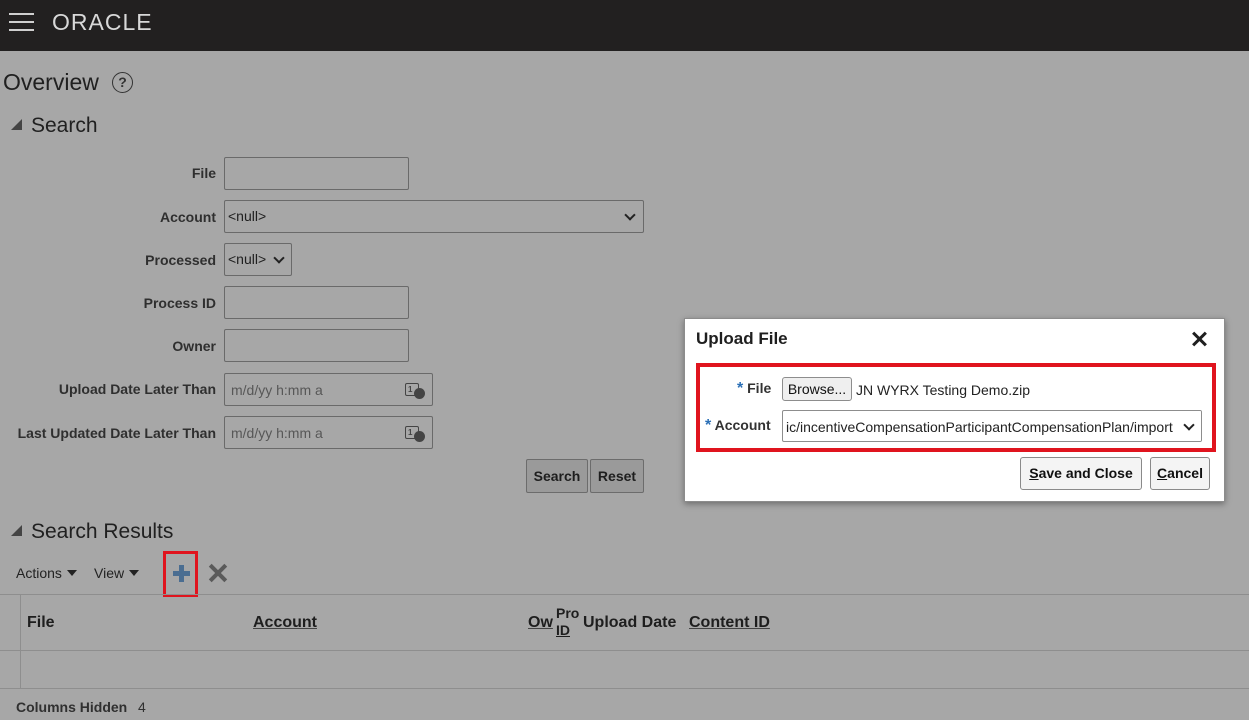 This screenshot has height=720, width=1249. What do you see at coordinates (188, 217) in the screenshot?
I see `account-label: Account` at bounding box center [188, 217].